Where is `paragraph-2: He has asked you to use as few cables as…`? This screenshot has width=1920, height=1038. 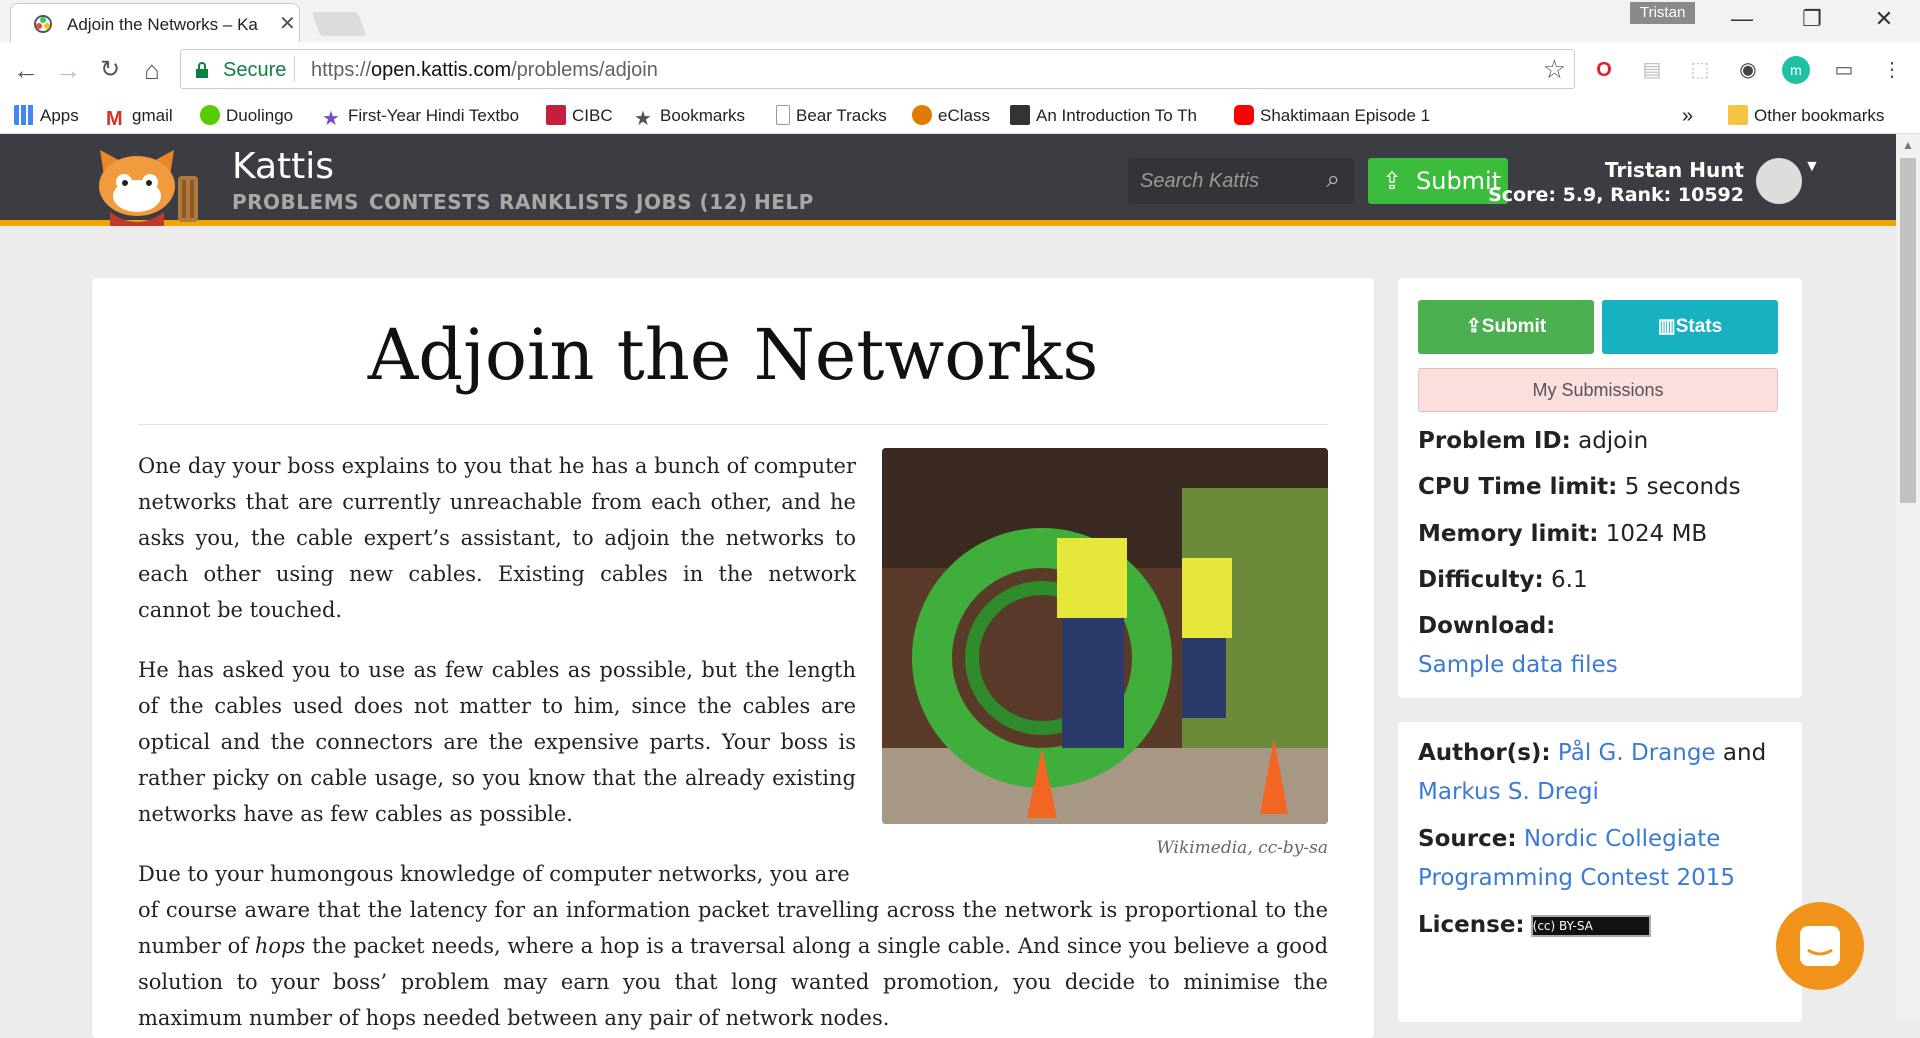 paragraph-2: He has asked you to use as few cables as… is located at coordinates (497, 742).